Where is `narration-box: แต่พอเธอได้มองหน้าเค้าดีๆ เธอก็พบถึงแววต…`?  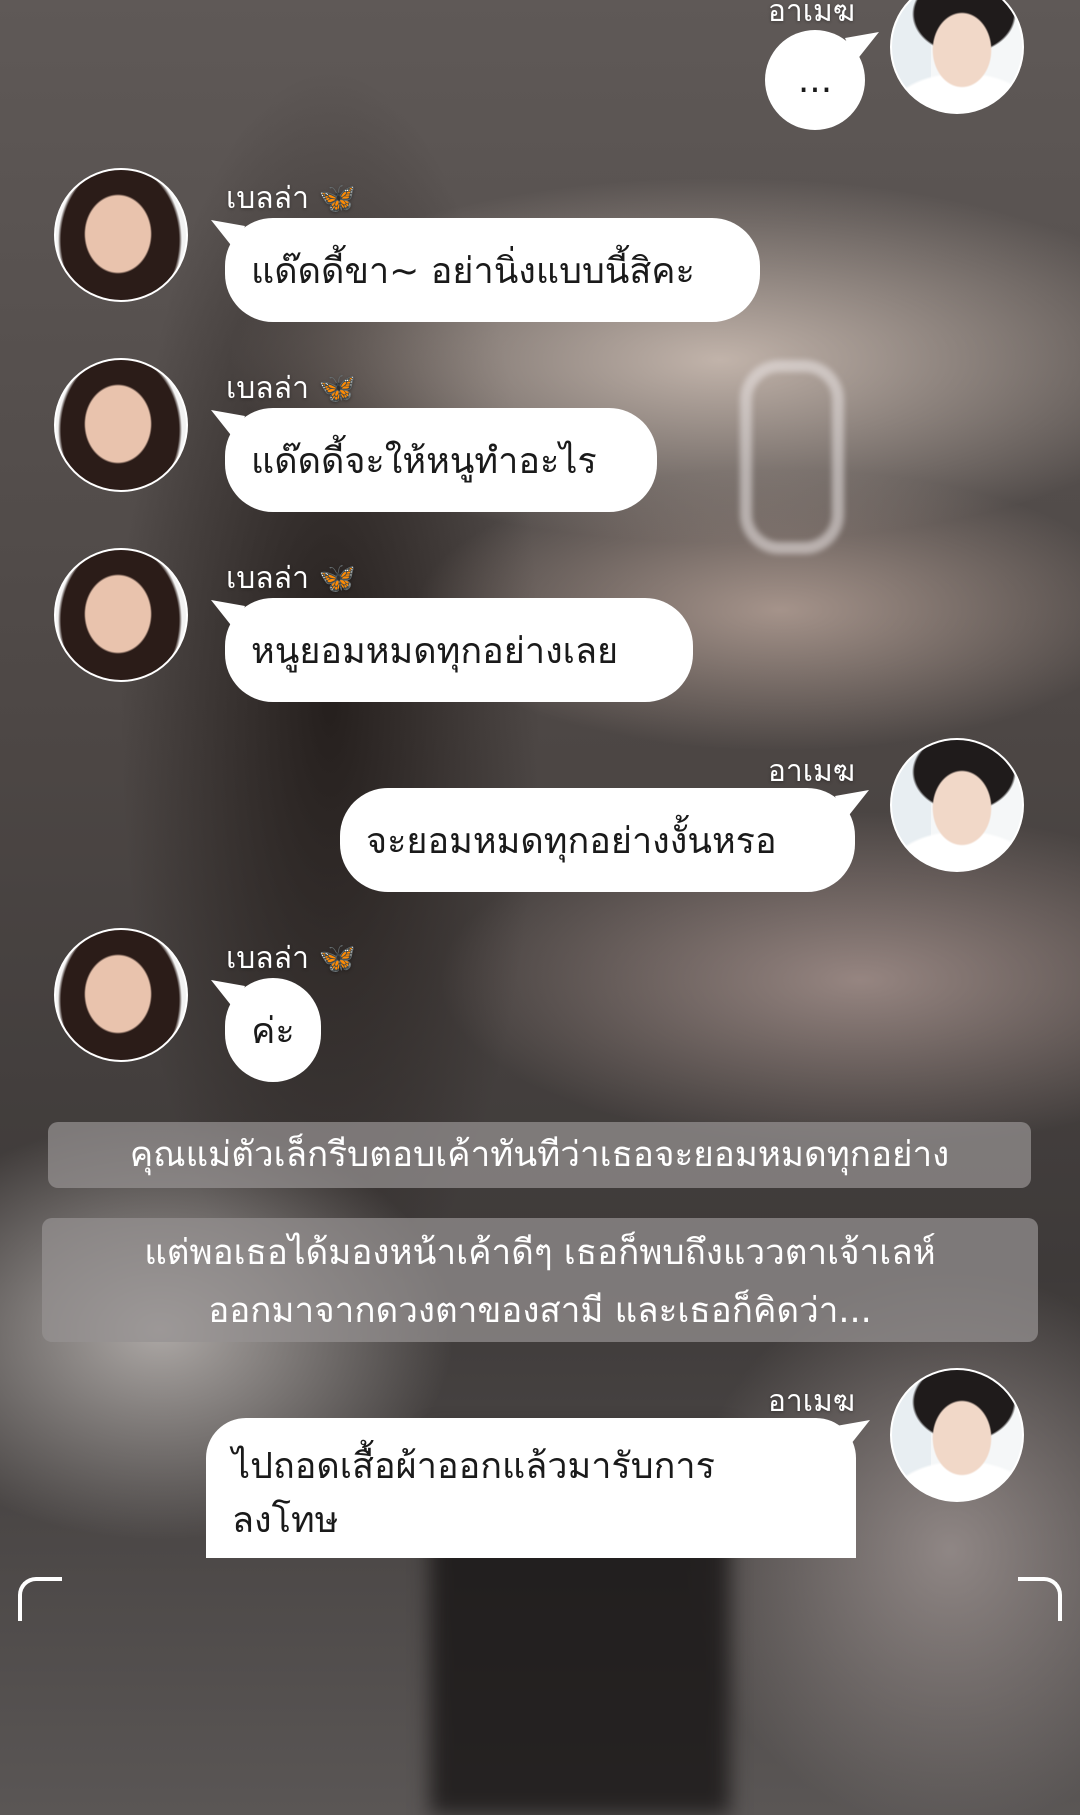
narration-box: แต่พอเธอได้มองหน้าเค้าดีๆ เธอก็พบถึงแววต… is located at coordinates (540, 1280).